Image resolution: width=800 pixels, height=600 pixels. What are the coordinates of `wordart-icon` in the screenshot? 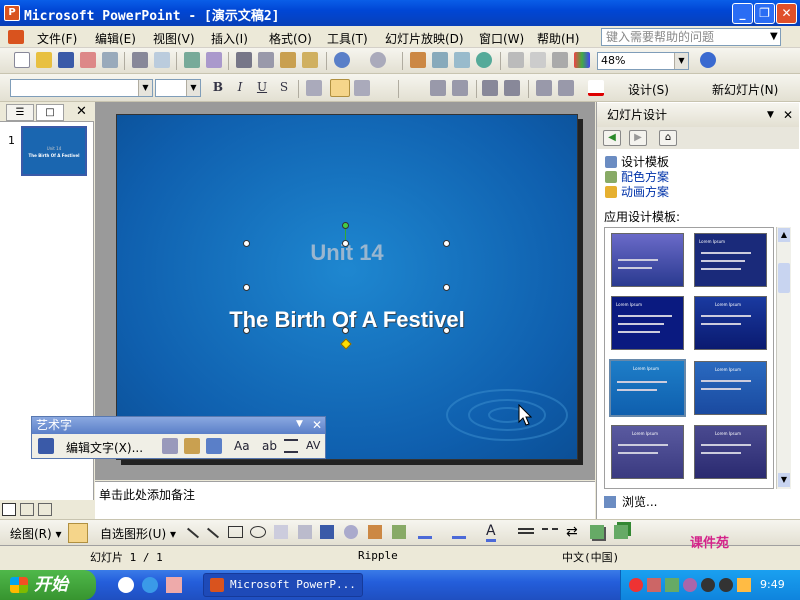 It's located at (327, 532).